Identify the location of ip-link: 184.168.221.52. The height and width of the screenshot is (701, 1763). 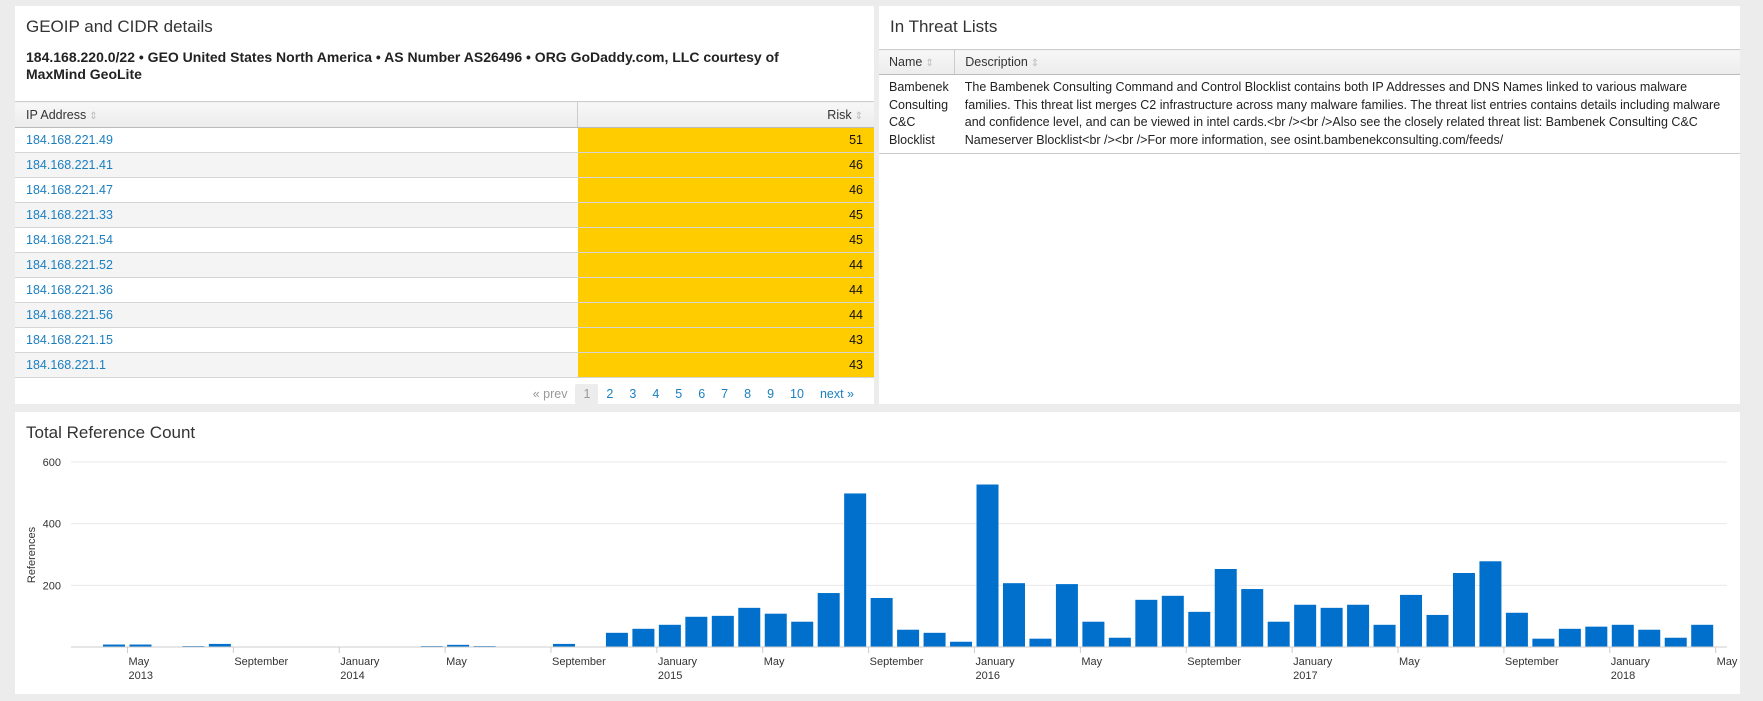
(69, 265).